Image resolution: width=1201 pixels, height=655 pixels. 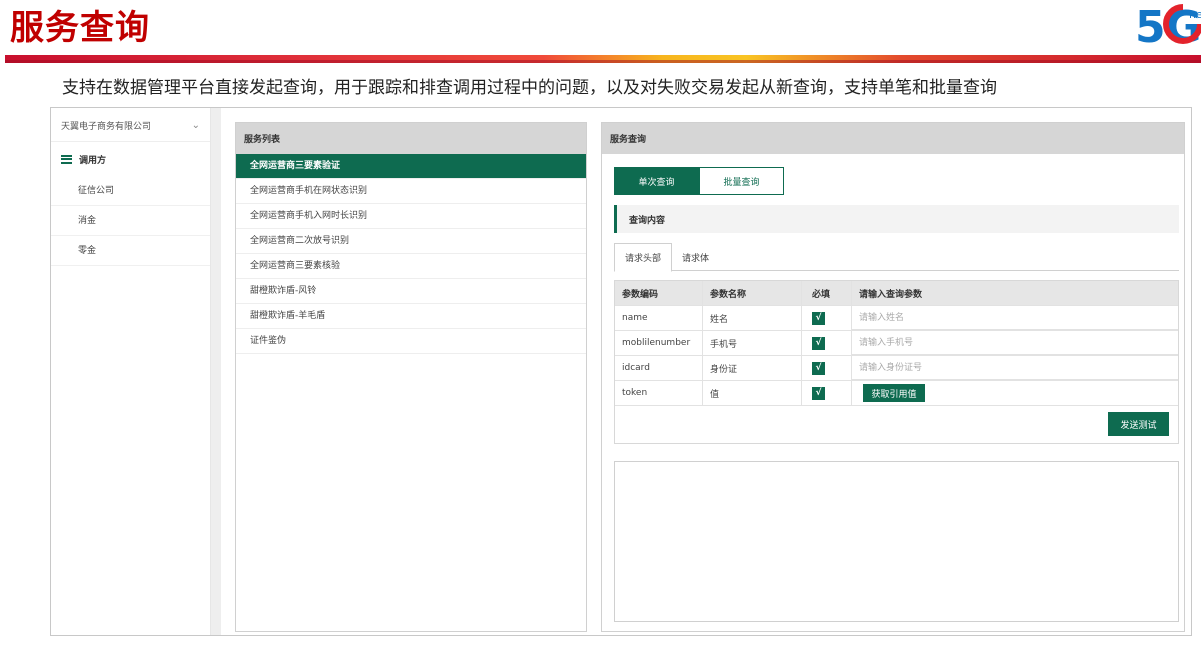 What do you see at coordinates (411, 138) in the screenshot?
I see `service-list-header: 服务列表` at bounding box center [411, 138].